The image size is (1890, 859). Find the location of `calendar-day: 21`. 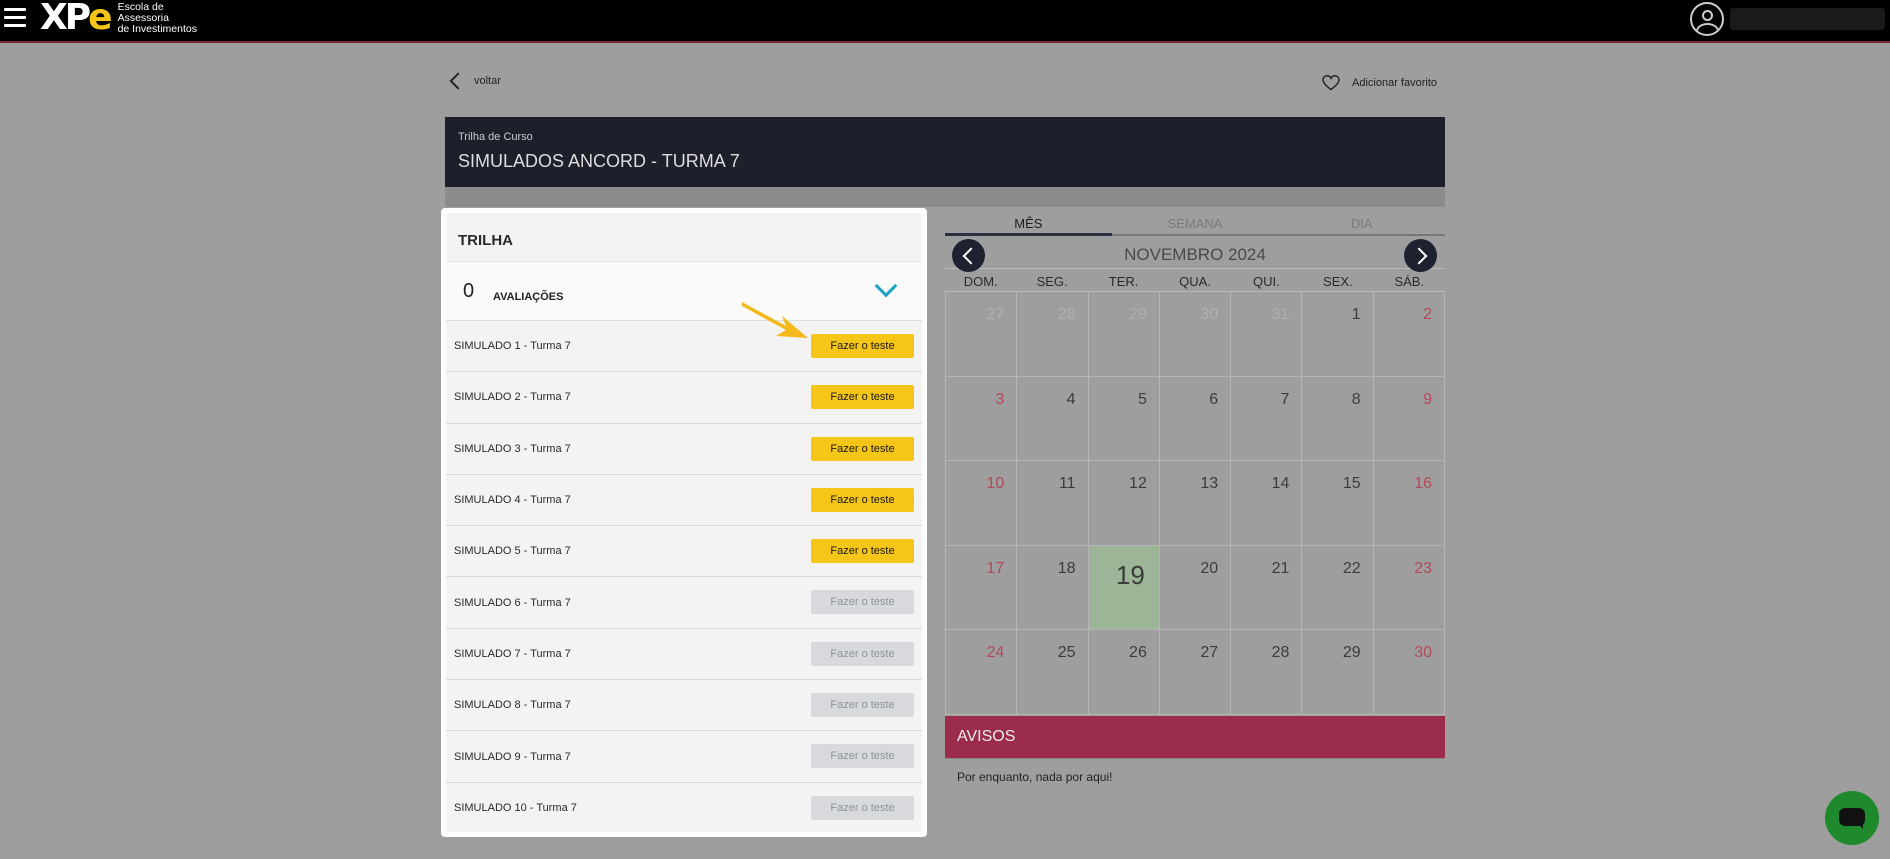

calendar-day: 21 is located at coordinates (1267, 587).